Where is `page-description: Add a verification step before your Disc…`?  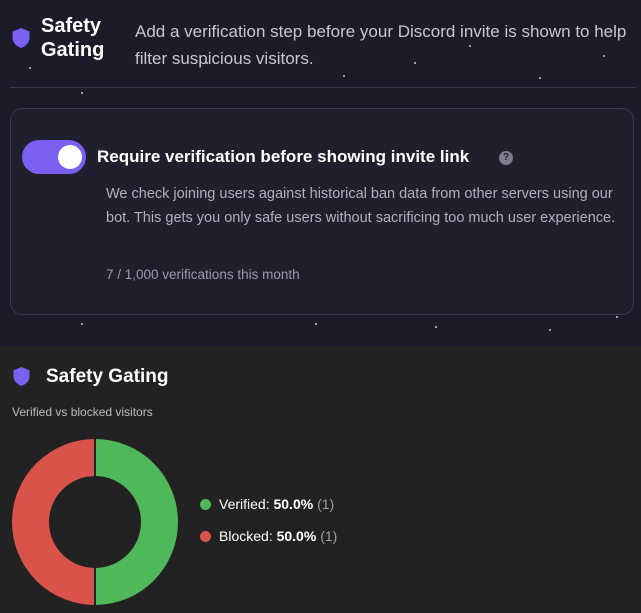
page-description: Add a verification step before your Disc… is located at coordinates (381, 45).